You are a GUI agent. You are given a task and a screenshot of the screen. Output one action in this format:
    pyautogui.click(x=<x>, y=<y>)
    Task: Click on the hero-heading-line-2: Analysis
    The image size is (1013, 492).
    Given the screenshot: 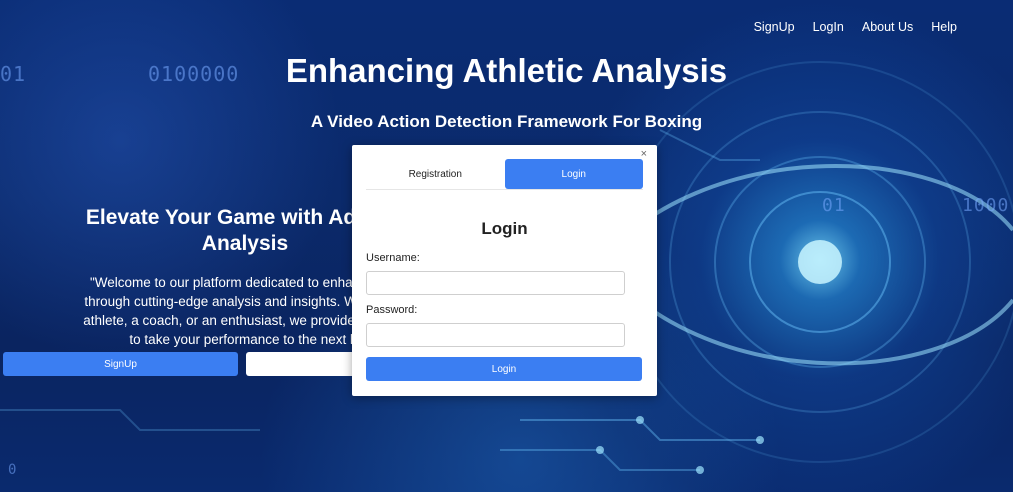 What is the action you would take?
    pyautogui.click(x=245, y=243)
    